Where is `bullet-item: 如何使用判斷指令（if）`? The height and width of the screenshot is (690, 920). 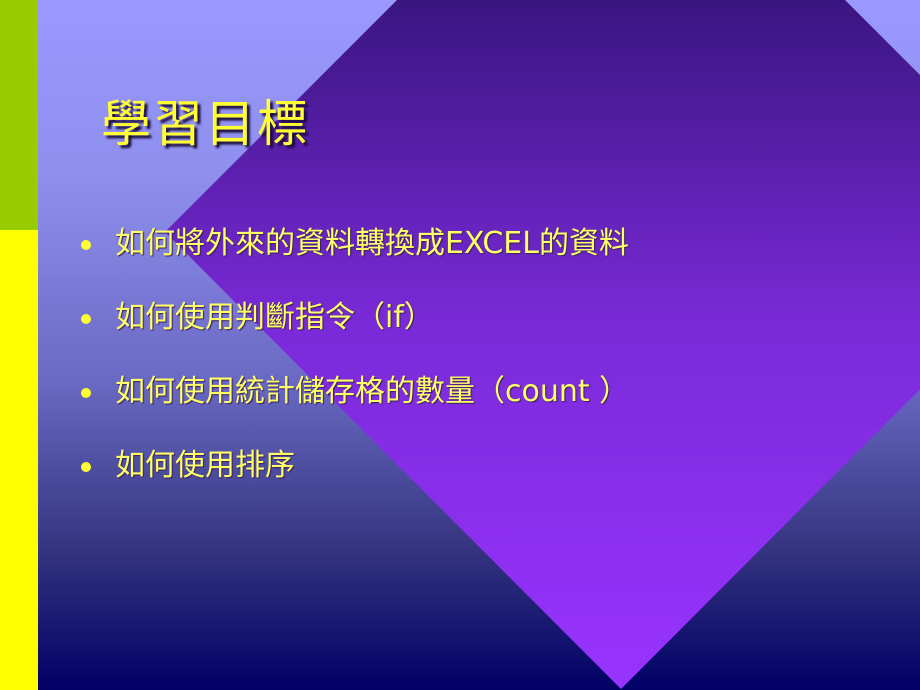 bullet-item: 如何使用判斷指令（if） is located at coordinates (353, 331).